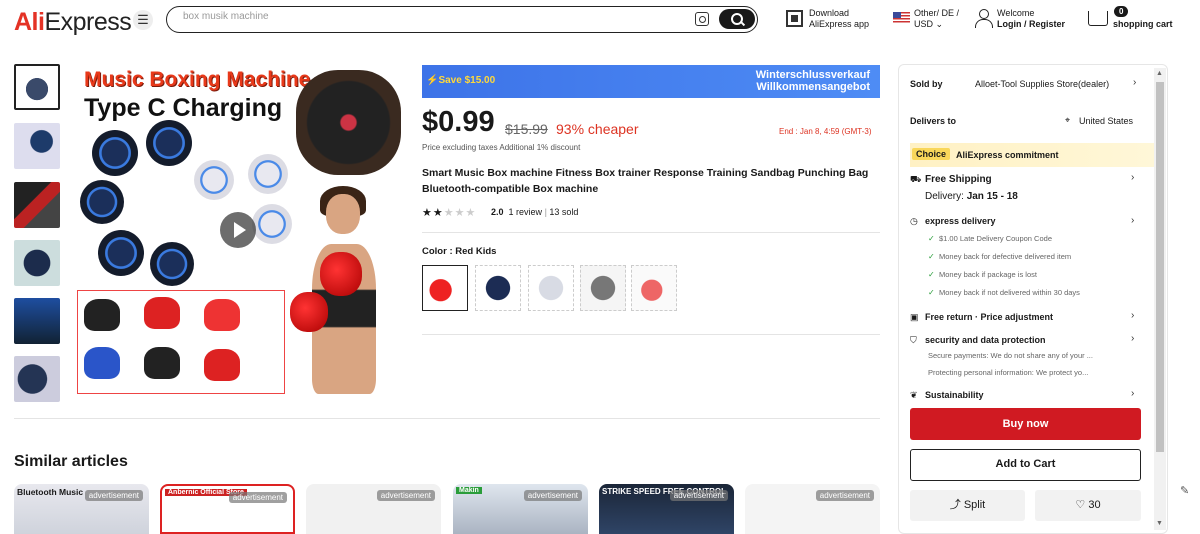 This screenshot has height=534, width=1200. I want to click on play-video-icon, so click(238, 230).